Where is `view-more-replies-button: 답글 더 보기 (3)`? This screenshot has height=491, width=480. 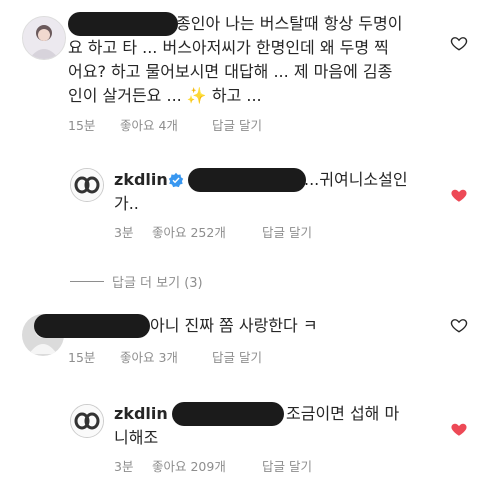 view-more-replies-button: 답글 더 보기 (3) is located at coordinates (157, 281).